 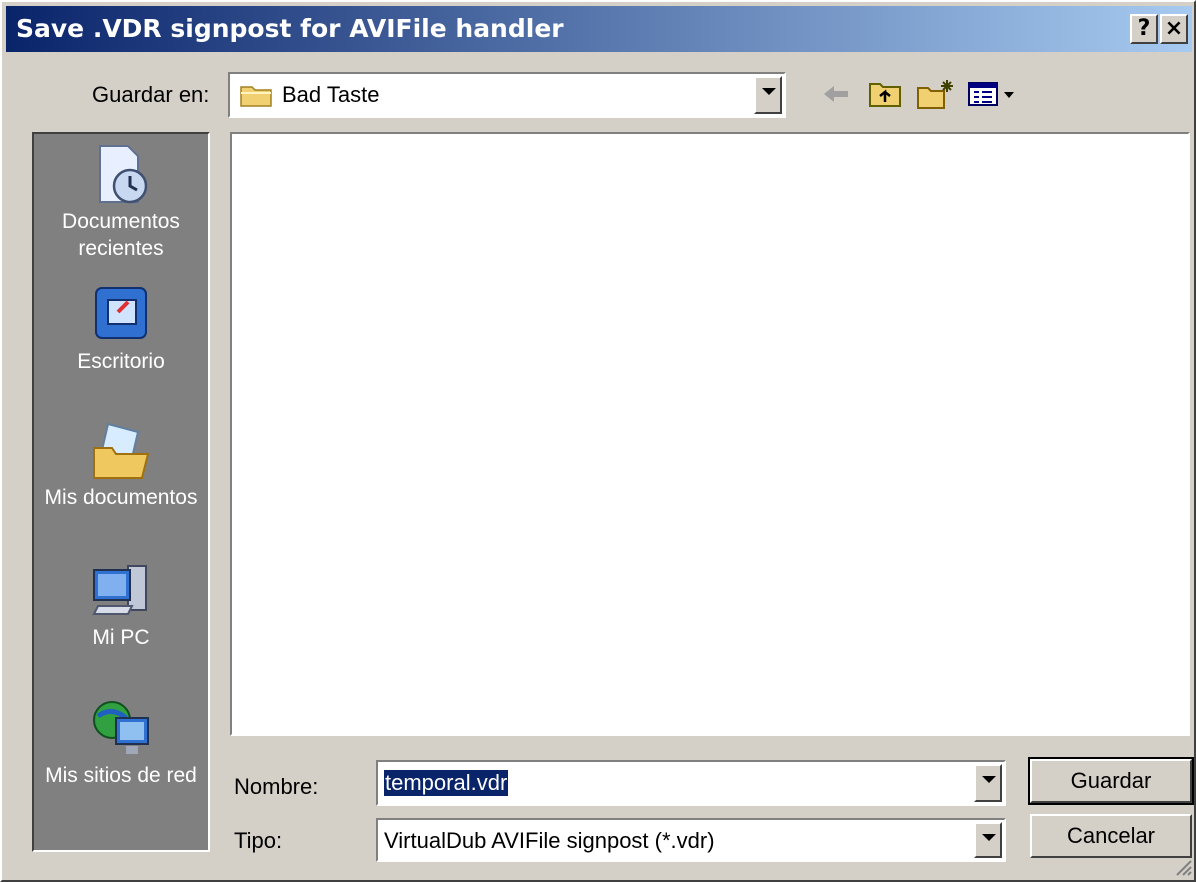 I want to click on save-in-combo: Bad Taste, so click(x=507, y=95).